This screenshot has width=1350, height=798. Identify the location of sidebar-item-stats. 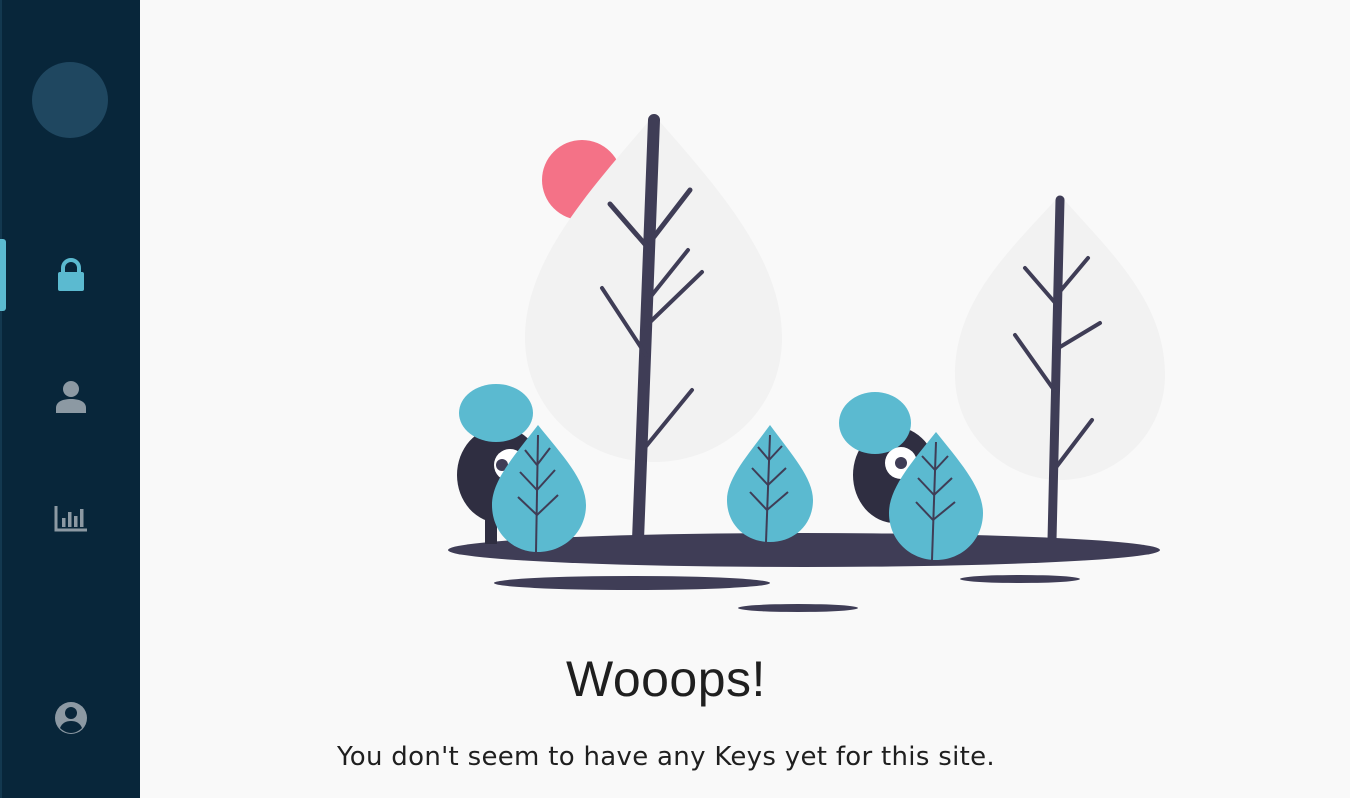
(71, 518).